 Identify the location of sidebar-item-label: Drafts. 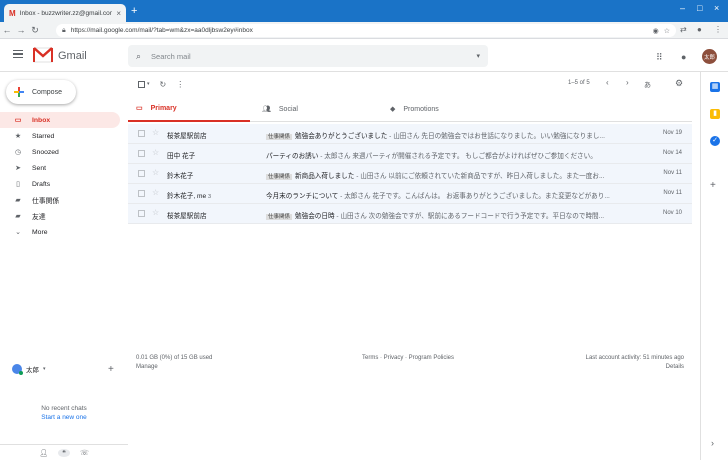
(41, 184).